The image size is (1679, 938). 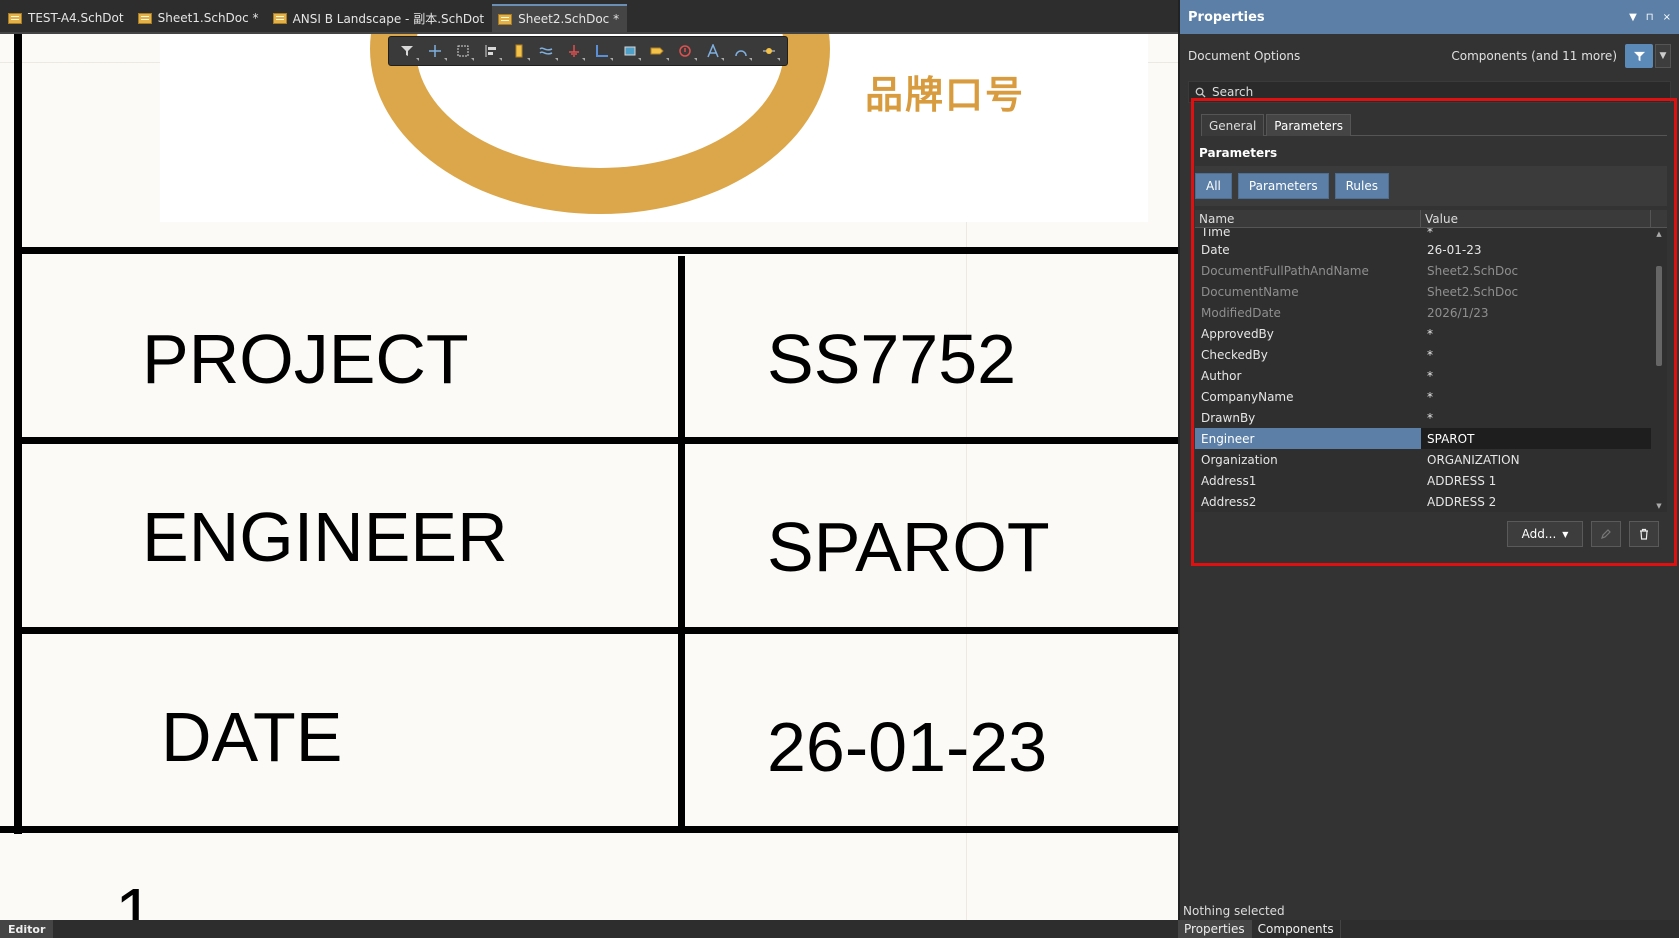 What do you see at coordinates (546, 51) in the screenshot?
I see `wire-icon` at bounding box center [546, 51].